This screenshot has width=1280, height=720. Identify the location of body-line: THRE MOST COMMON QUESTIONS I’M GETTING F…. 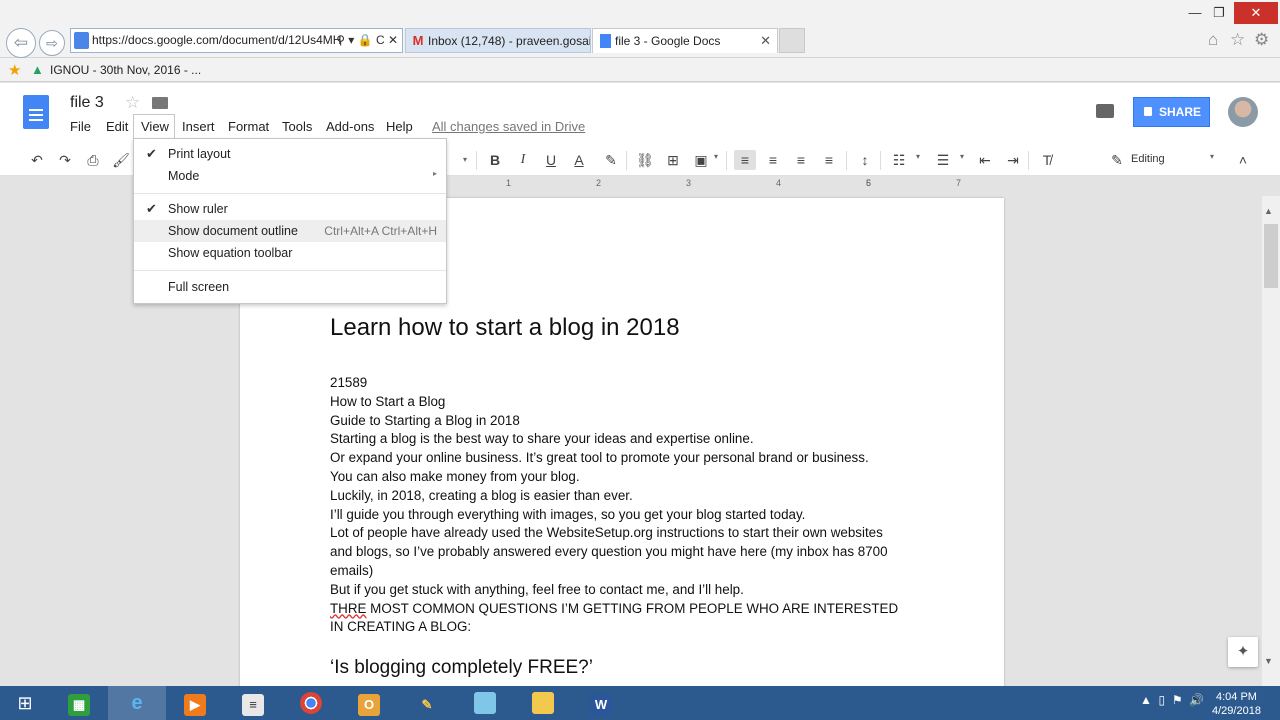
(614, 608).